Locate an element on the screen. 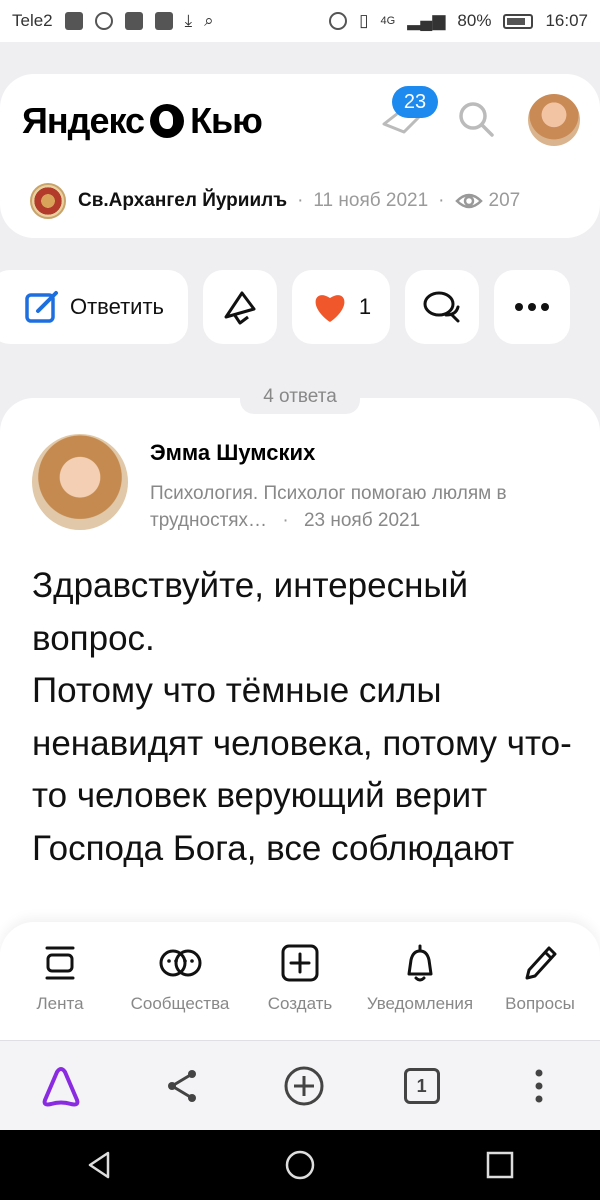 The height and width of the screenshot is (1200, 600). bell-icon is located at coordinates (420, 963).